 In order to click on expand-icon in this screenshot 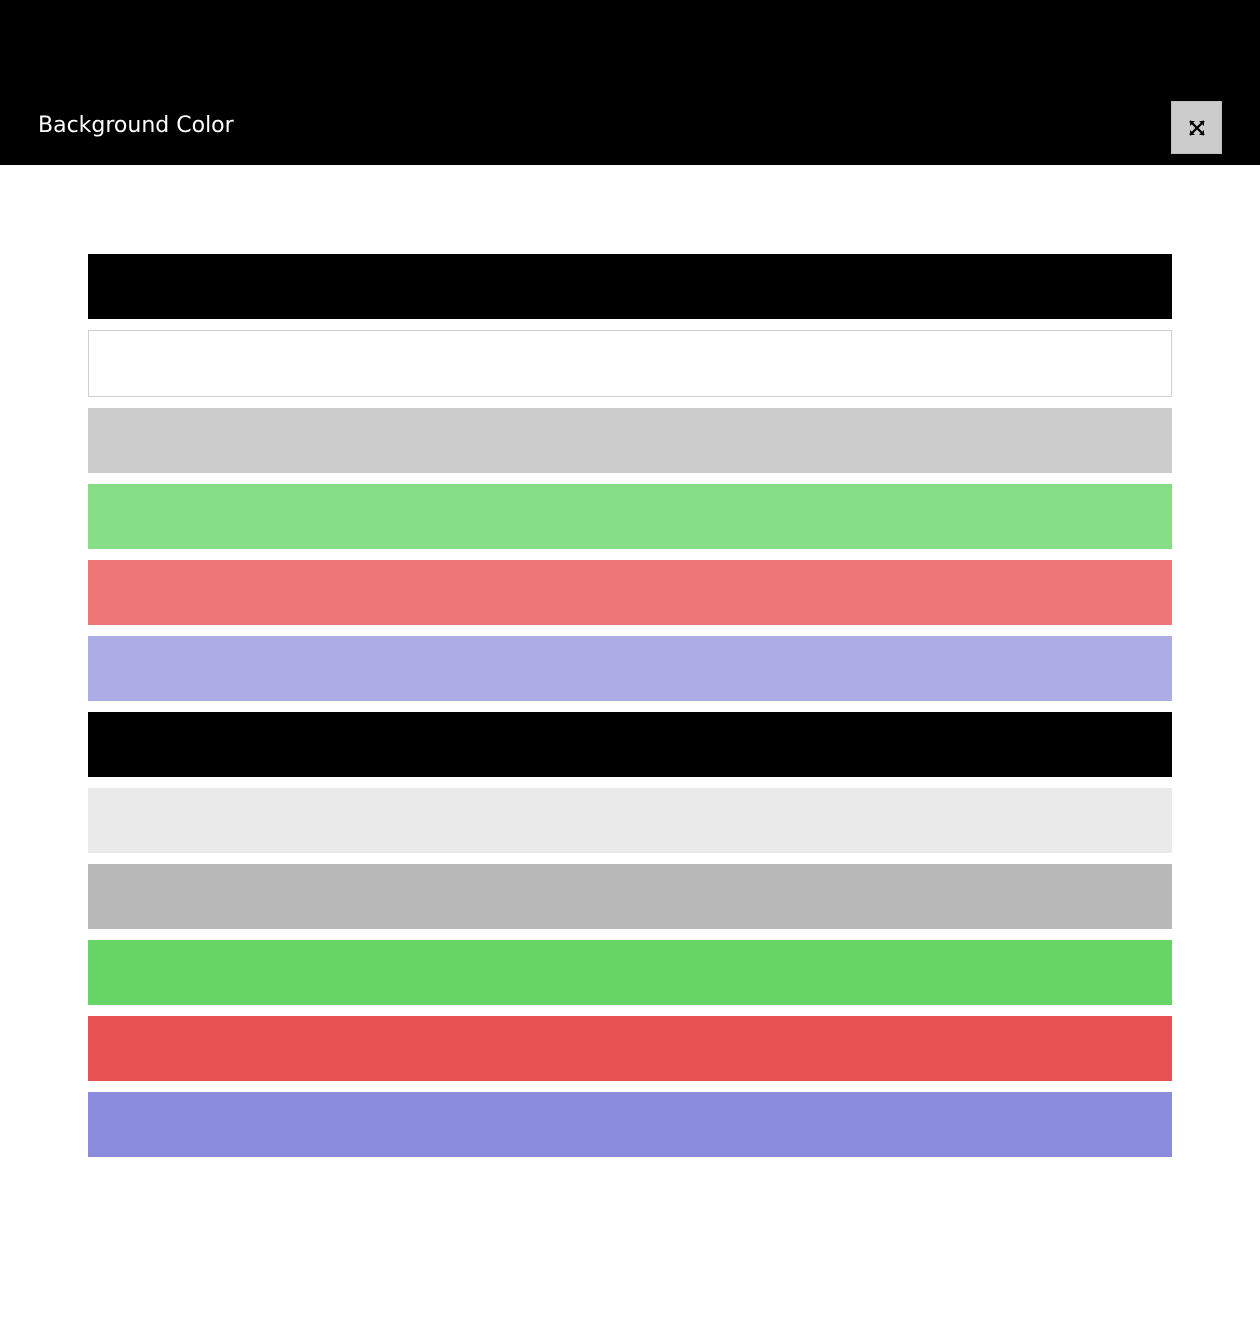, I will do `click(1196, 127)`.